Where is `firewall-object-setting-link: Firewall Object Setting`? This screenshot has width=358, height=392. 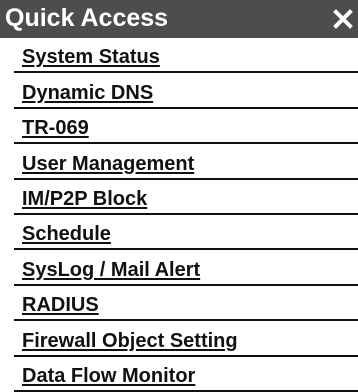
firewall-object-setting-link: Firewall Object Setting is located at coordinates (130, 341).